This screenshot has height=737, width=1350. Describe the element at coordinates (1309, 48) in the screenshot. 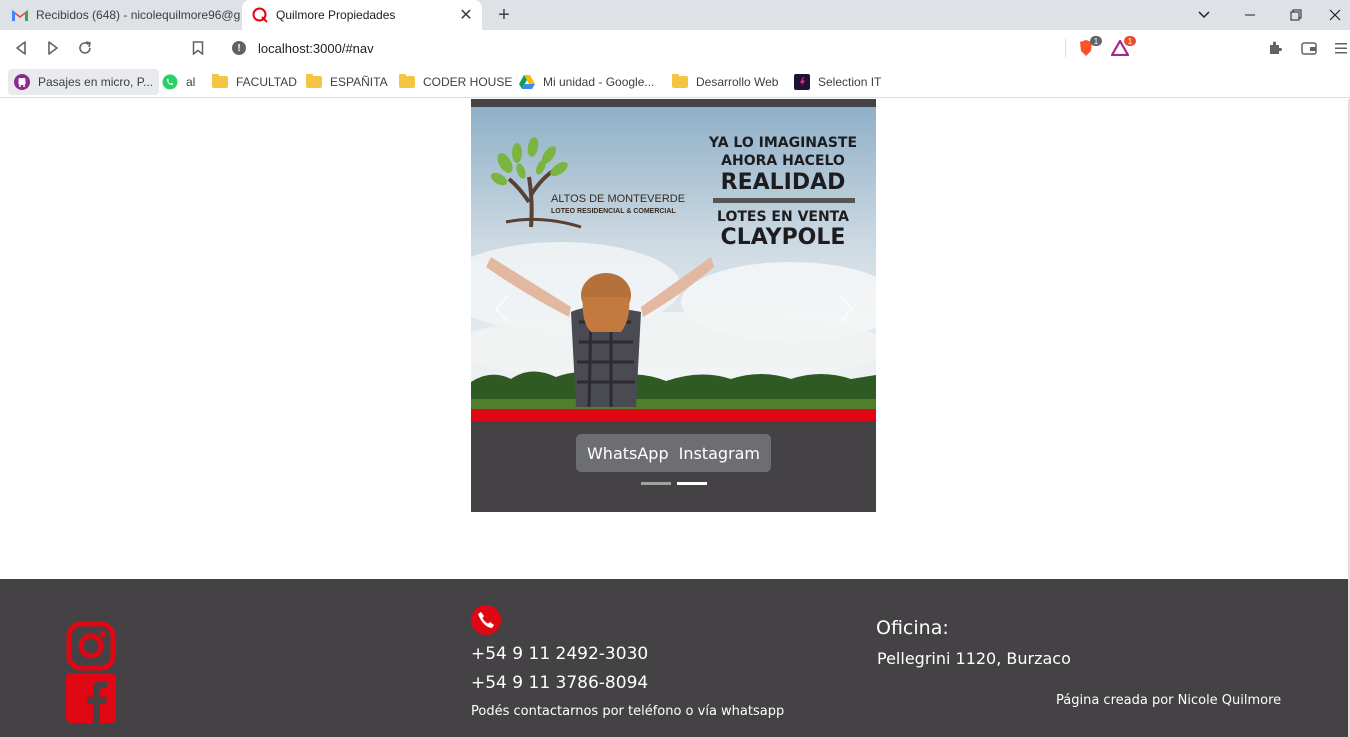

I see `wallet-icon` at that location.